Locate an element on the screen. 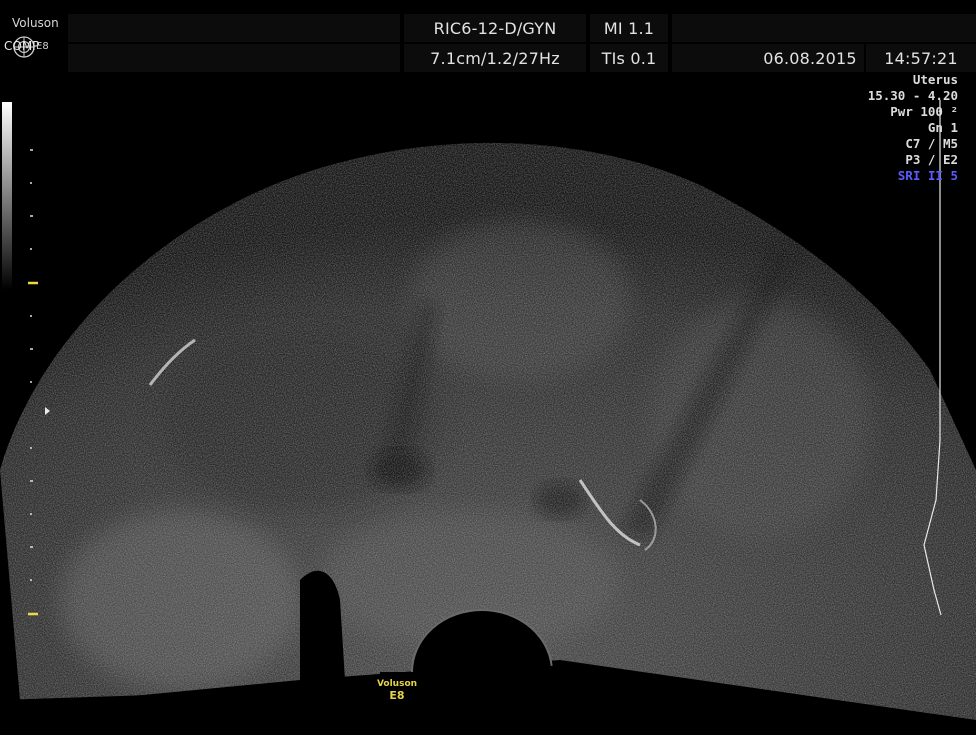 The image size is (976, 735). frequency-label: 15.30 - 4.20 is located at coordinates (912, 95).